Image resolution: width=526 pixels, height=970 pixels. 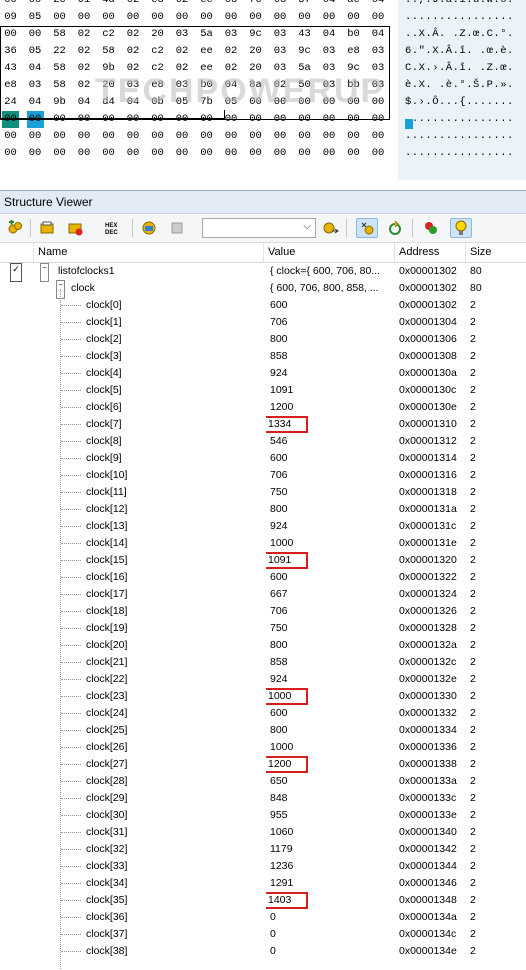 I want to click on tree-row: clock[31] 1060 0x00001340 2, so click(x=263, y=832).